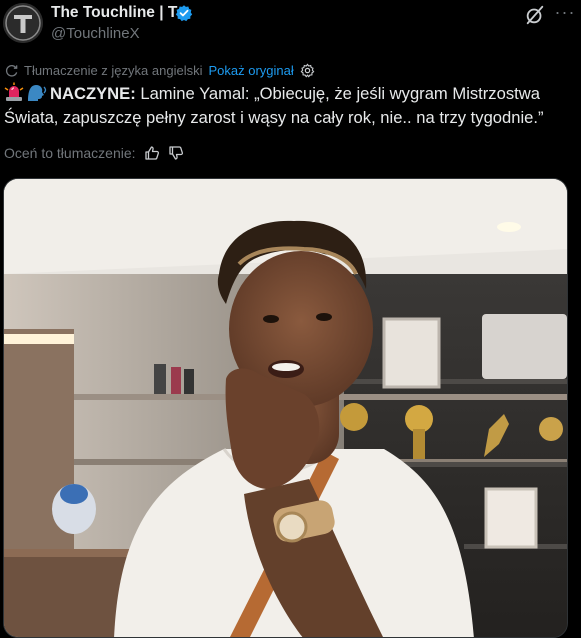  I want to click on speaking-head-emoji, so click(37, 93).